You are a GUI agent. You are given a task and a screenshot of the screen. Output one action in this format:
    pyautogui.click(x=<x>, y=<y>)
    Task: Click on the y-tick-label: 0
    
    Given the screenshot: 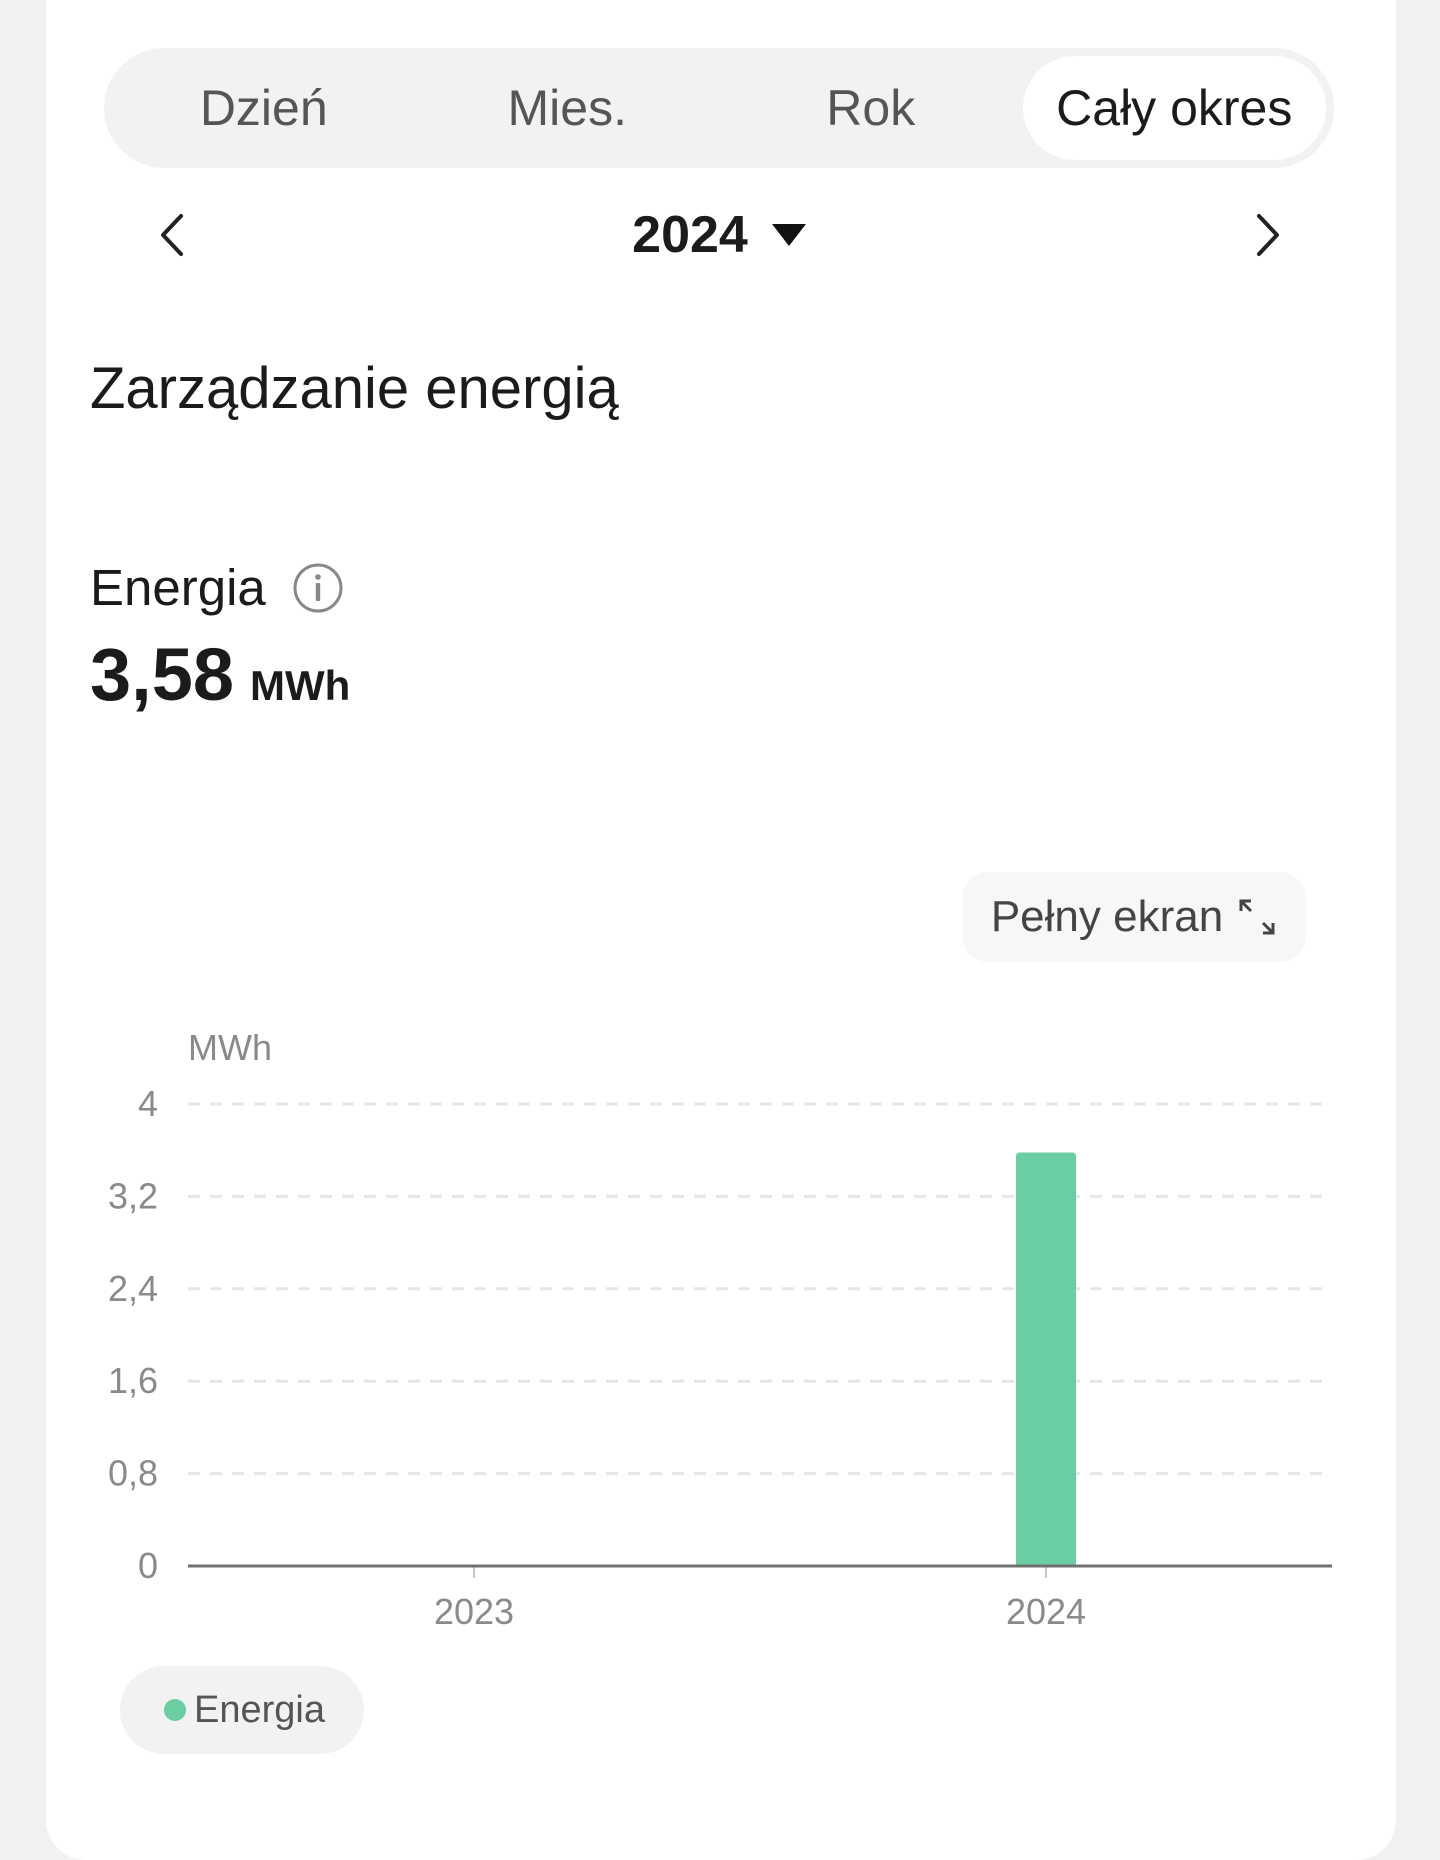 What is the action you would take?
    pyautogui.click(x=148, y=1565)
    